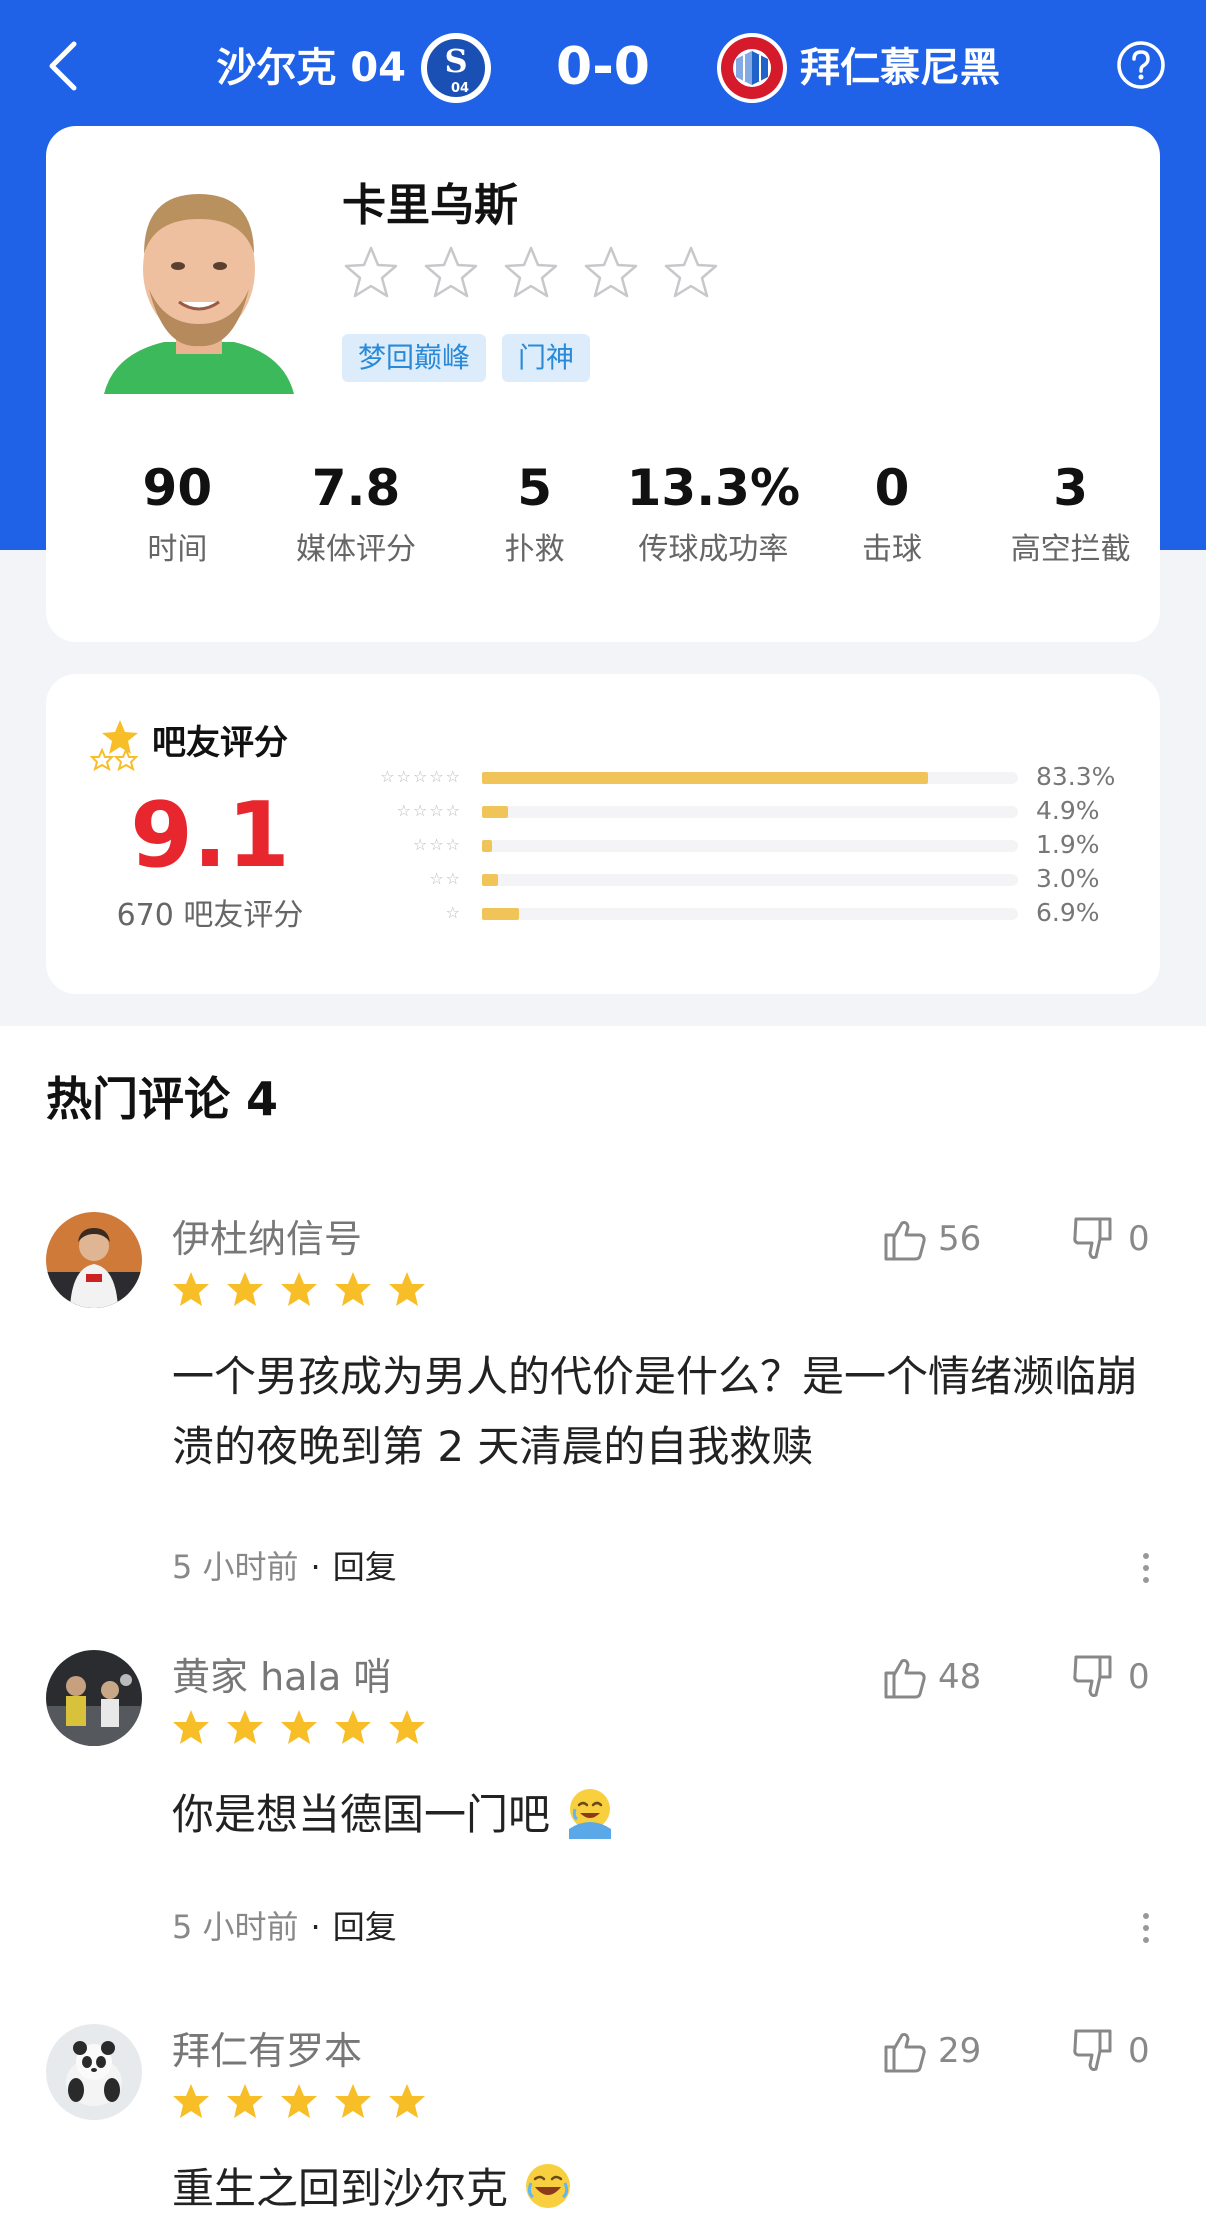  Describe the element at coordinates (900, 68) in the screenshot. I see `away-team-name: 拜仁慕尼黑` at that location.